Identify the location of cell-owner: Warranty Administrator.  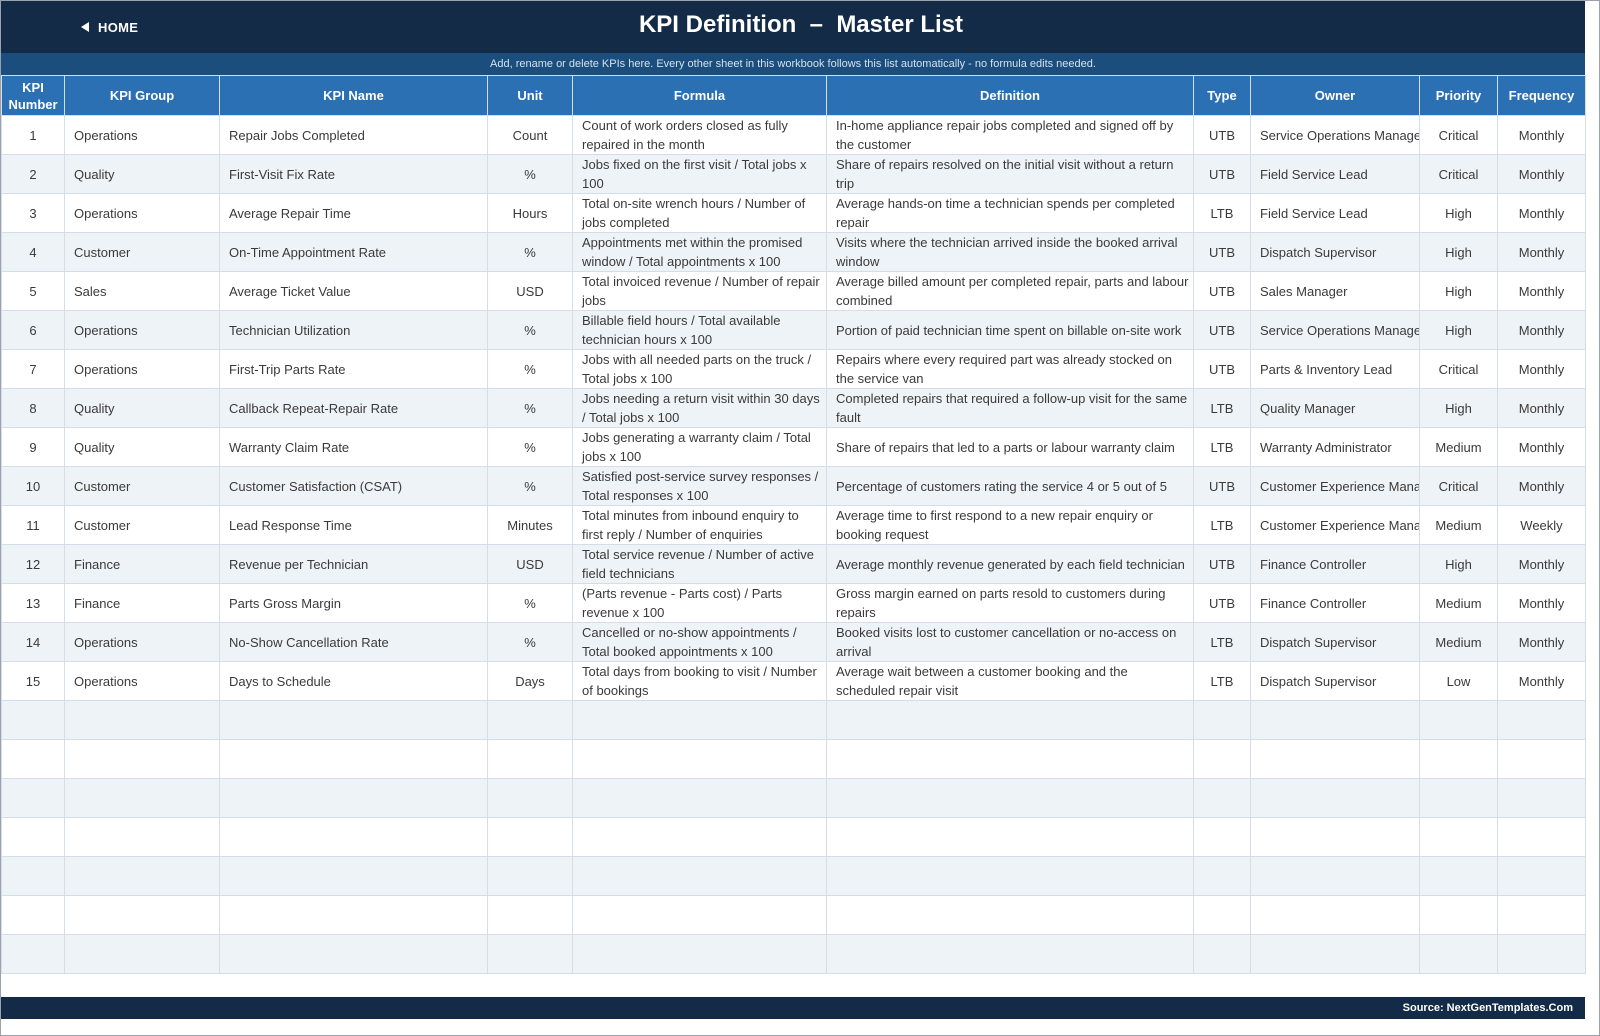
(1335, 447).